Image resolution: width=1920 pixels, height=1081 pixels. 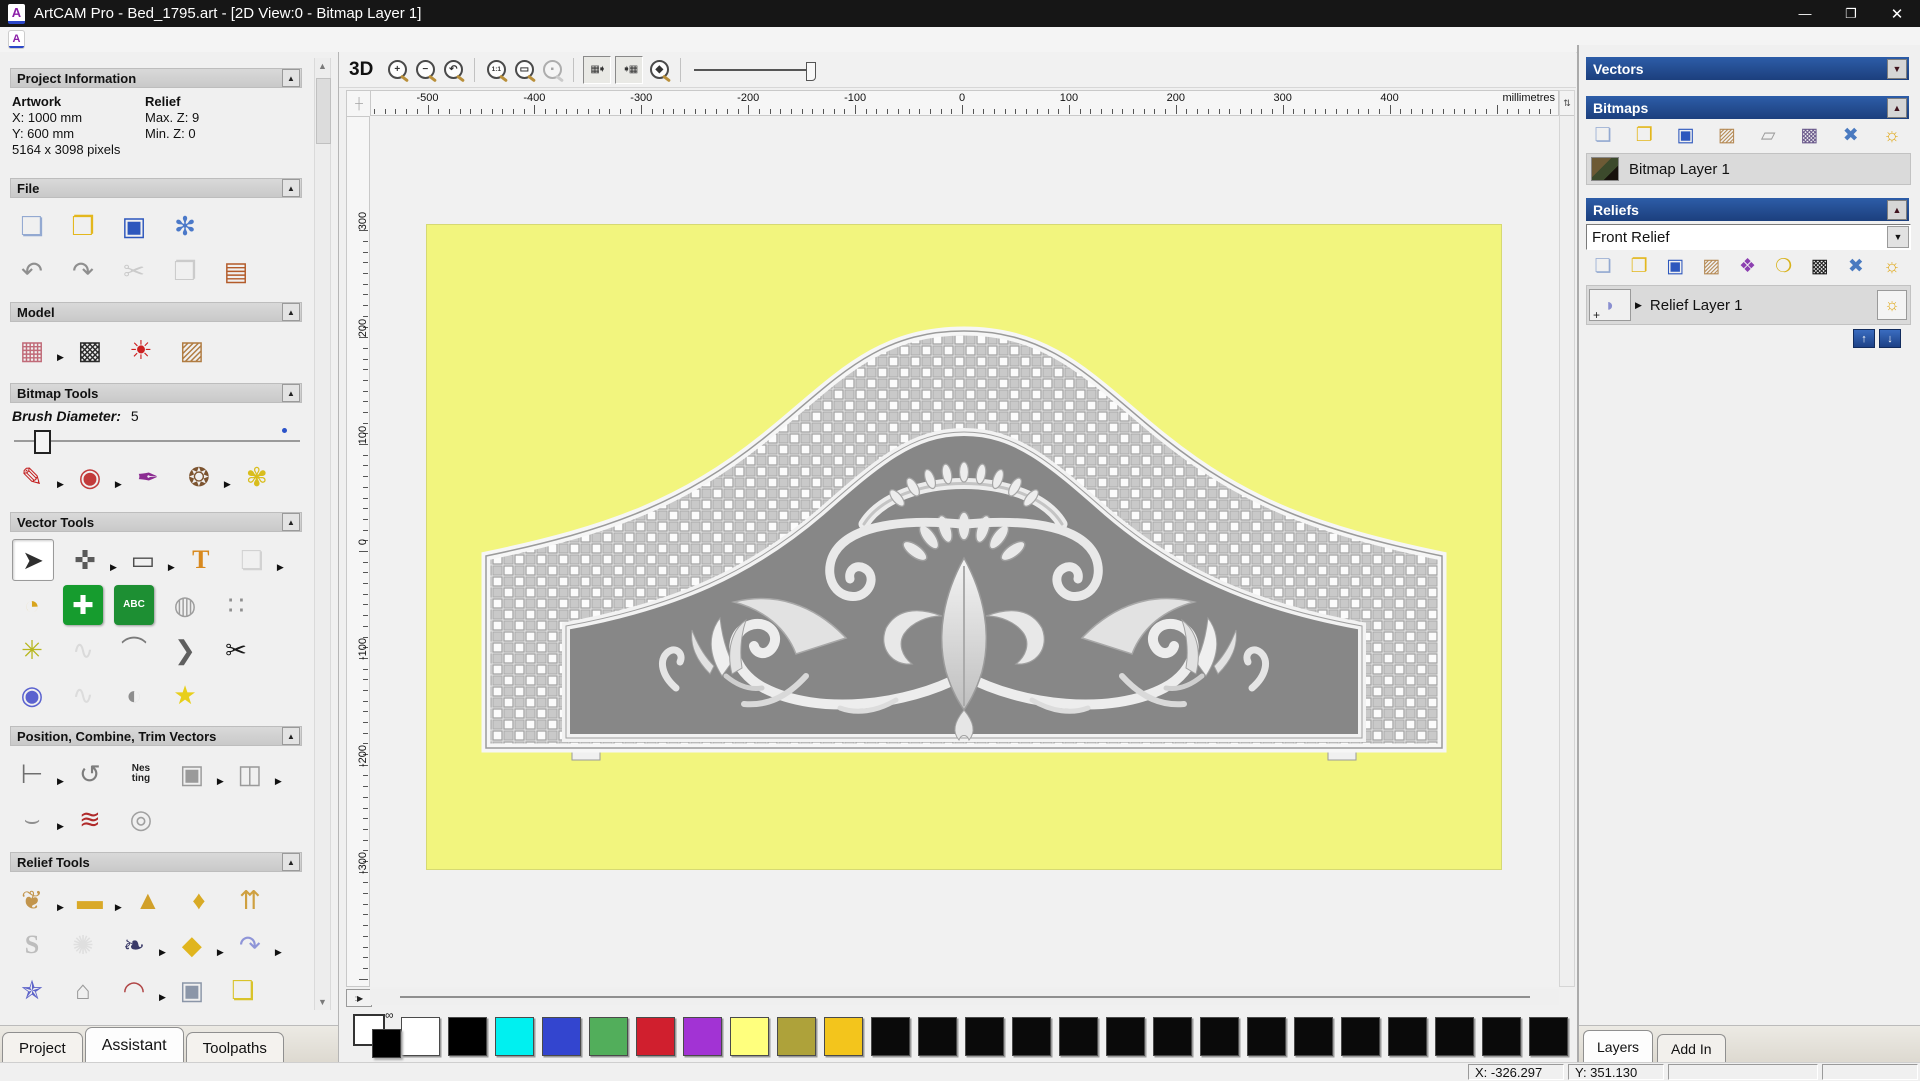 I want to click on swept-profile-icon: ◠, so click(x=134, y=990).